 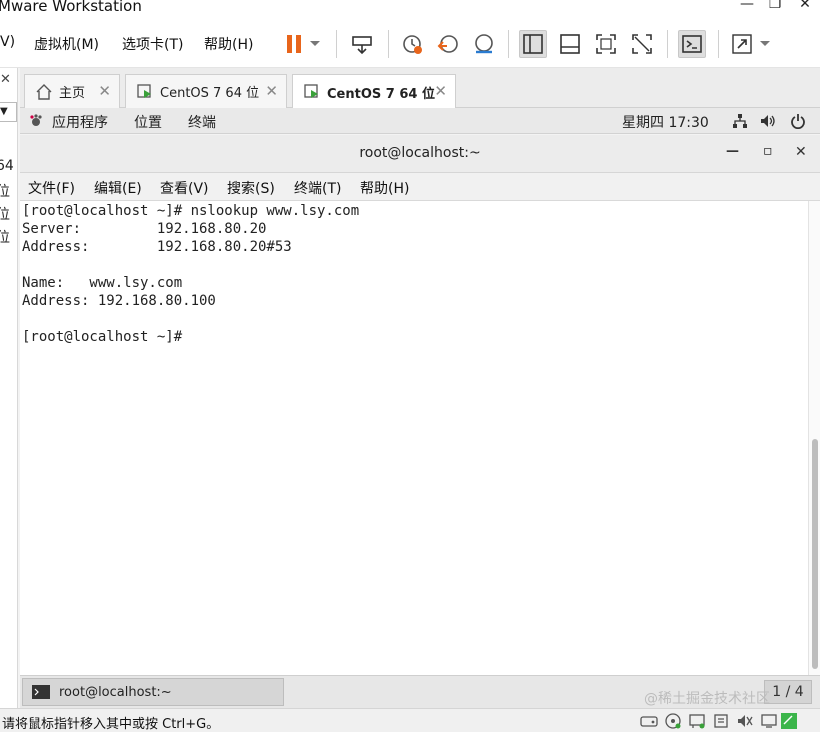 I want to click on terminal-menu-edit: 编辑(E), so click(x=118, y=188).